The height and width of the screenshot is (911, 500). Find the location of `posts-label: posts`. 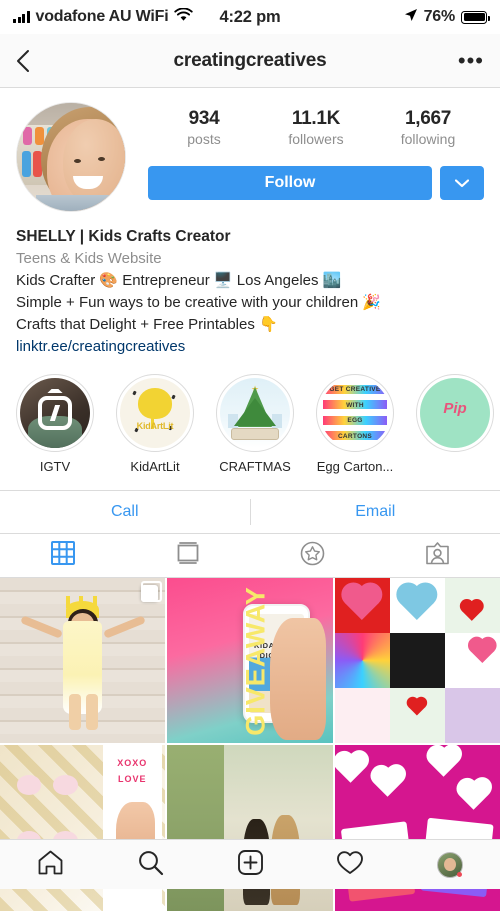

posts-label: posts is located at coordinates (204, 139).